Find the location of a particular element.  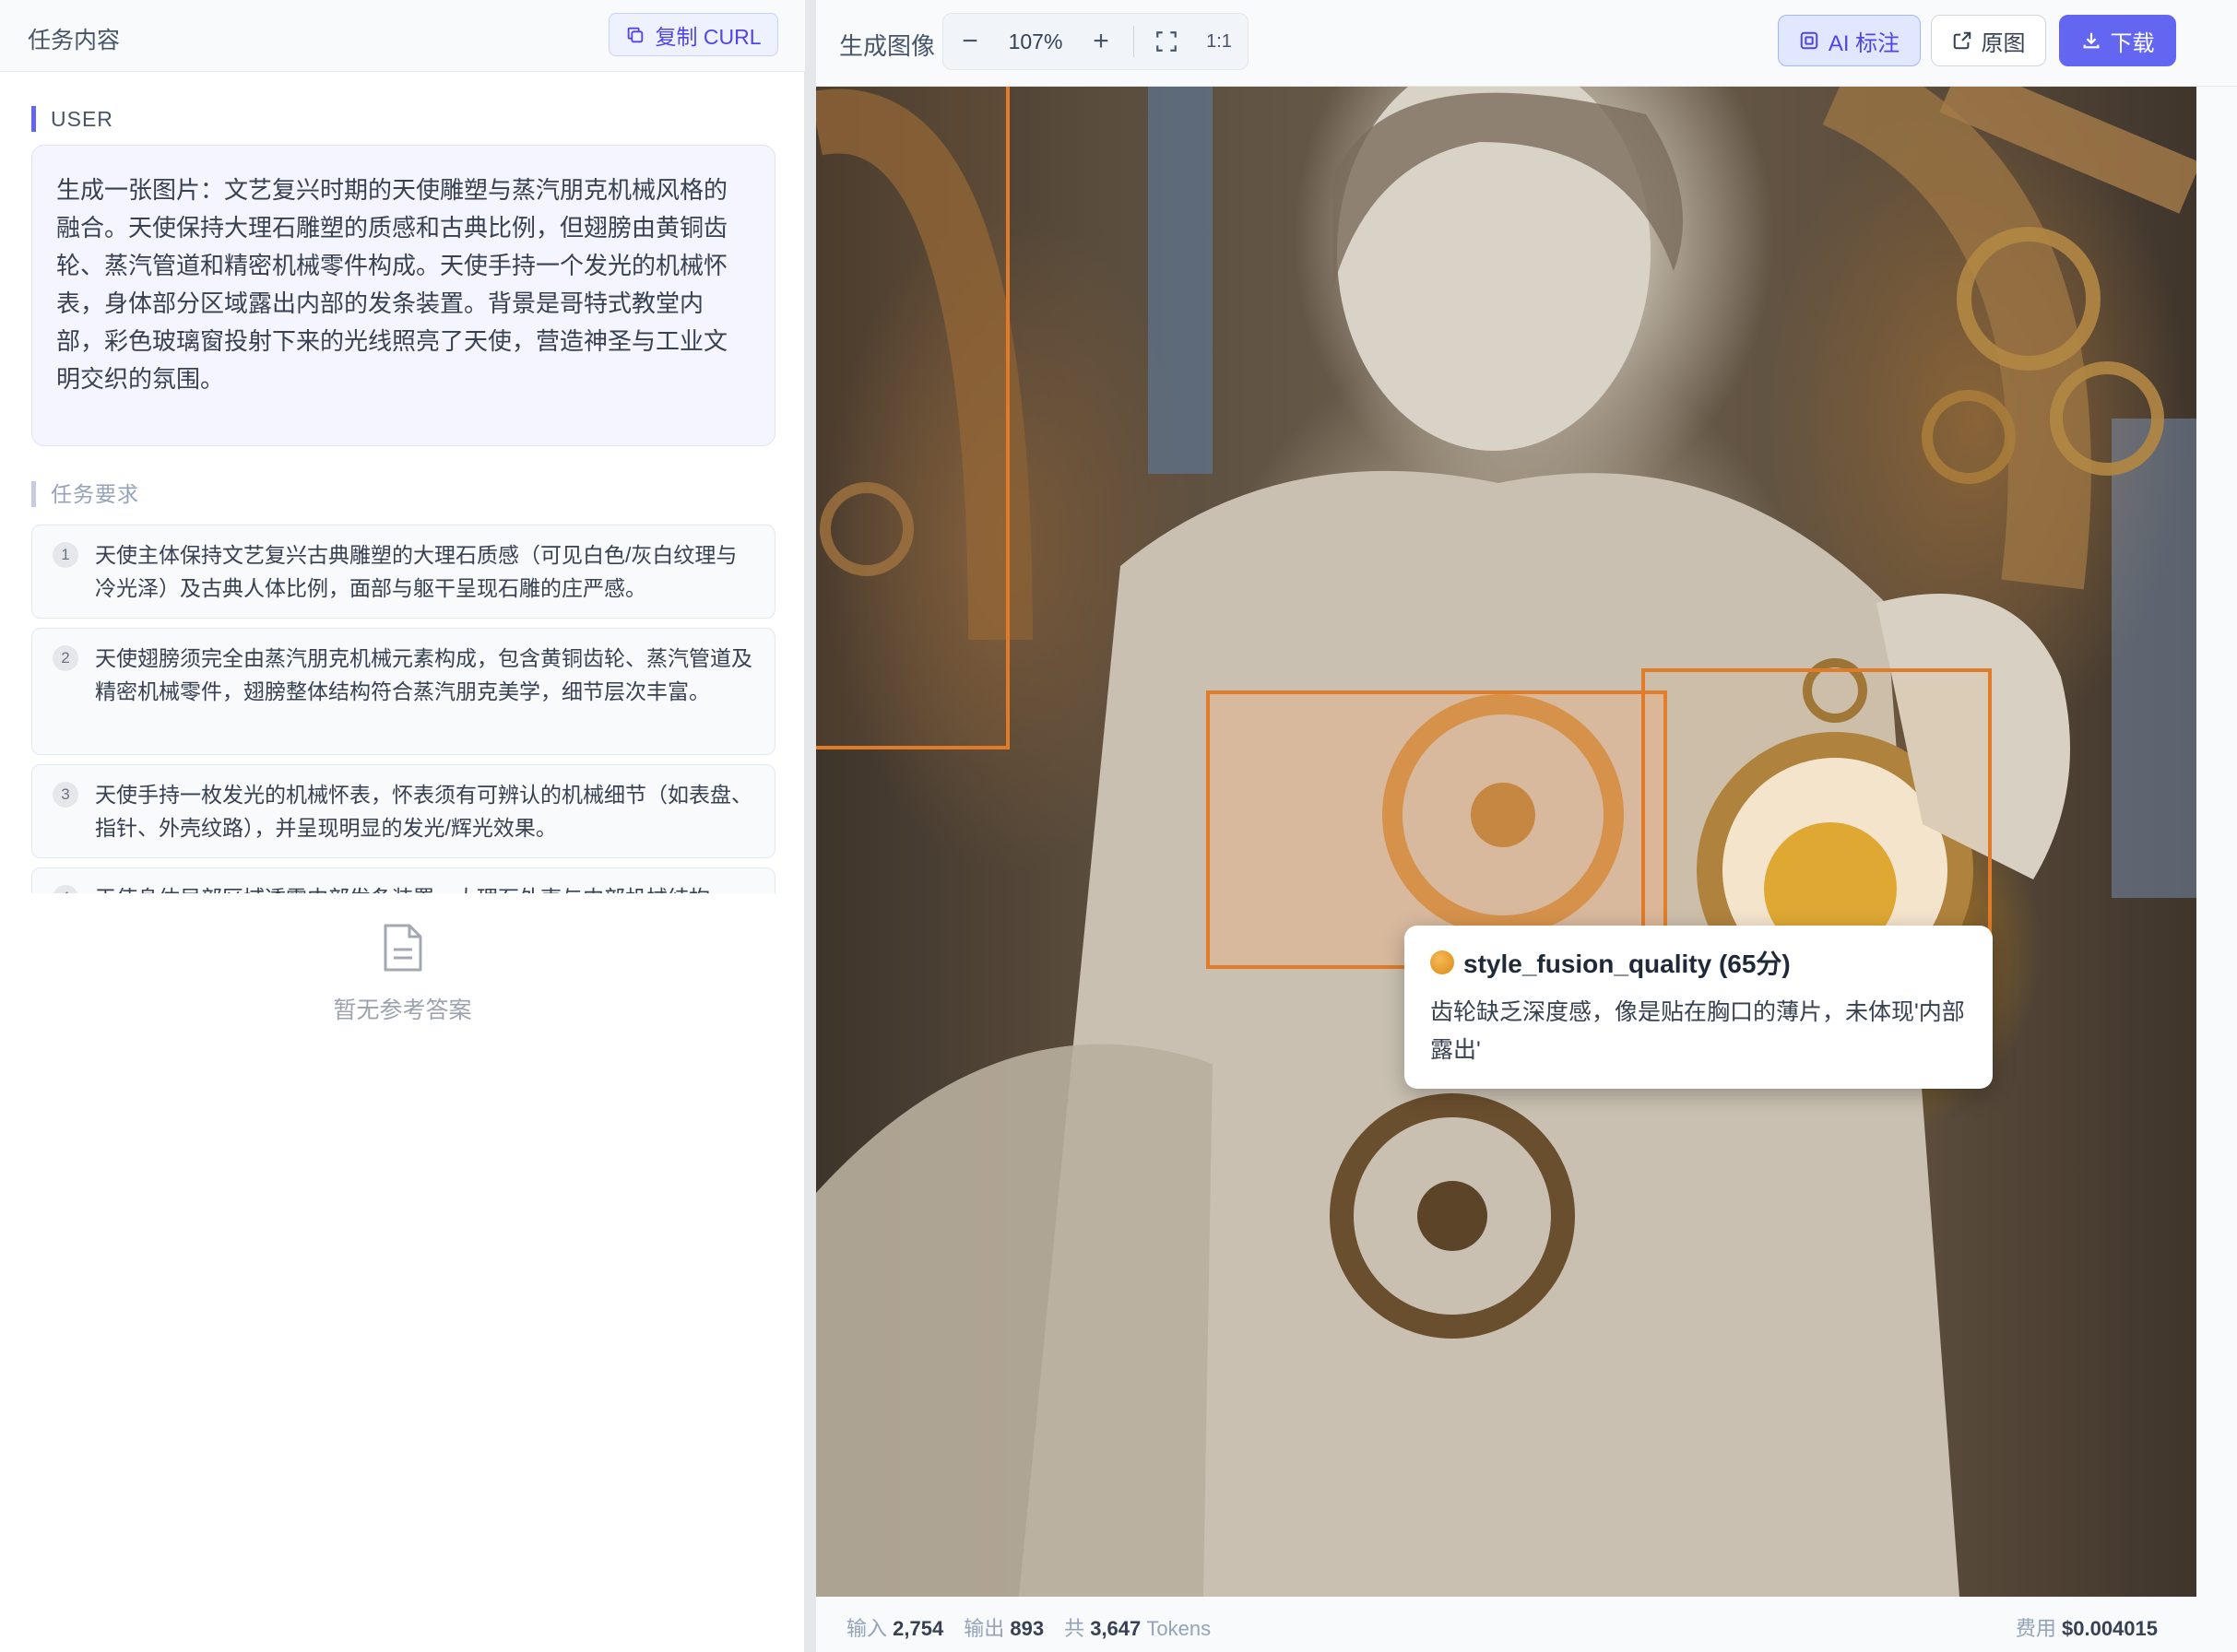

empty-answer-text: 暂无参考答案 is located at coordinates (402, 1010).